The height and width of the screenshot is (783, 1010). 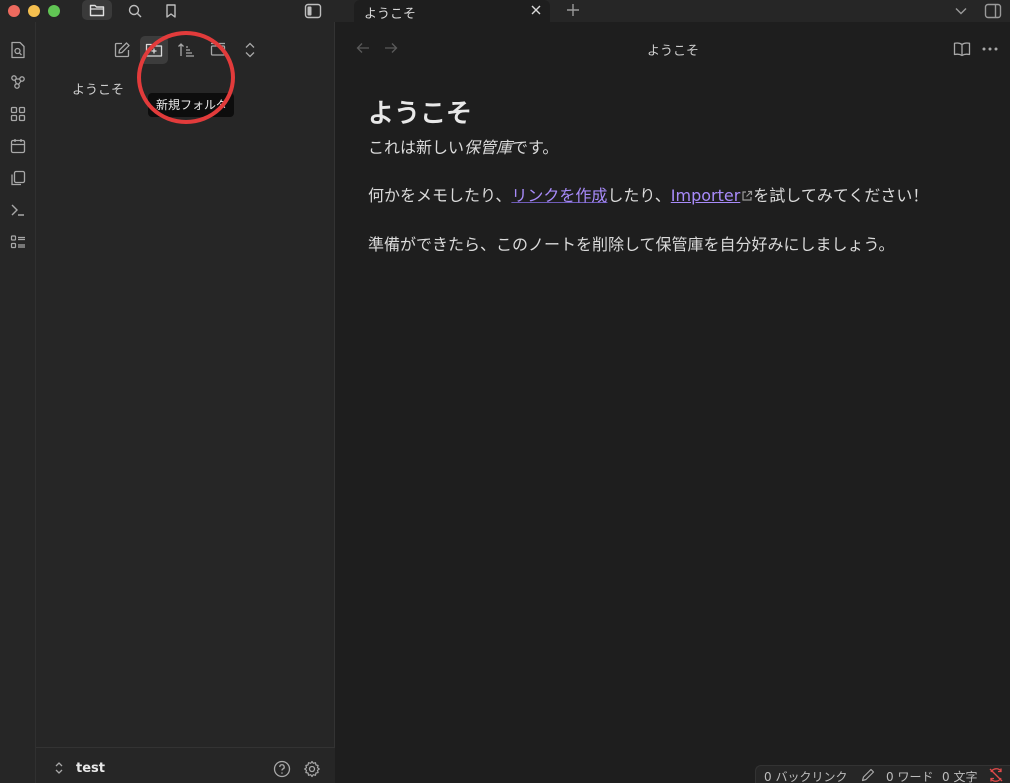 What do you see at coordinates (639, 195) in the screenshot?
I see `text: したり、` at bounding box center [639, 195].